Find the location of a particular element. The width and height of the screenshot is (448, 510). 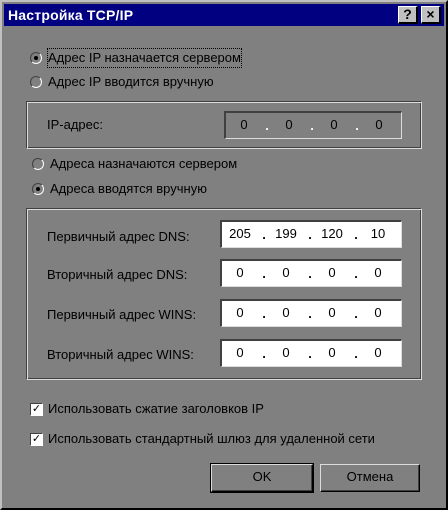

ip-address-group: IP-адрес: 0 . 0 . 0 . 0 is located at coordinates (224, 125).